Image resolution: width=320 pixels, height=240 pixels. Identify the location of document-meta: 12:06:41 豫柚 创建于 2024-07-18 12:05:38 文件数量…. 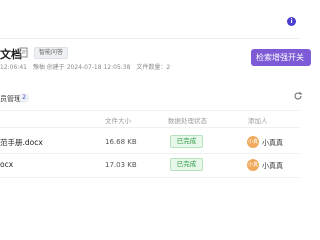
(87, 66).